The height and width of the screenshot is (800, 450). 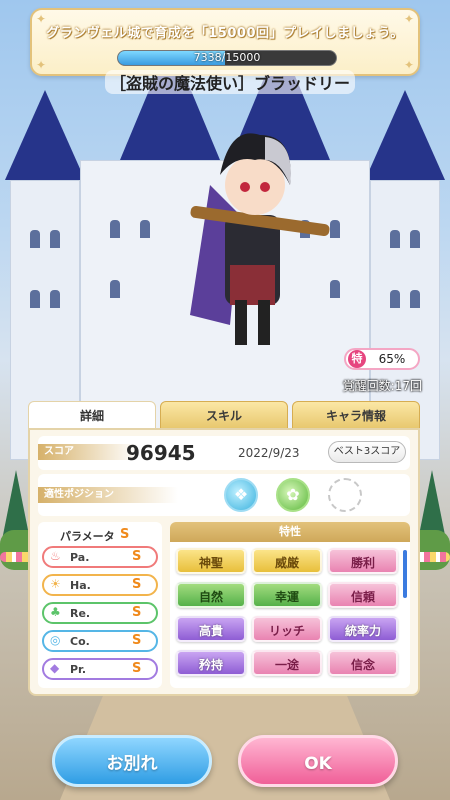 I want to click on parameter-header: パラメータ S, so click(x=100, y=535).